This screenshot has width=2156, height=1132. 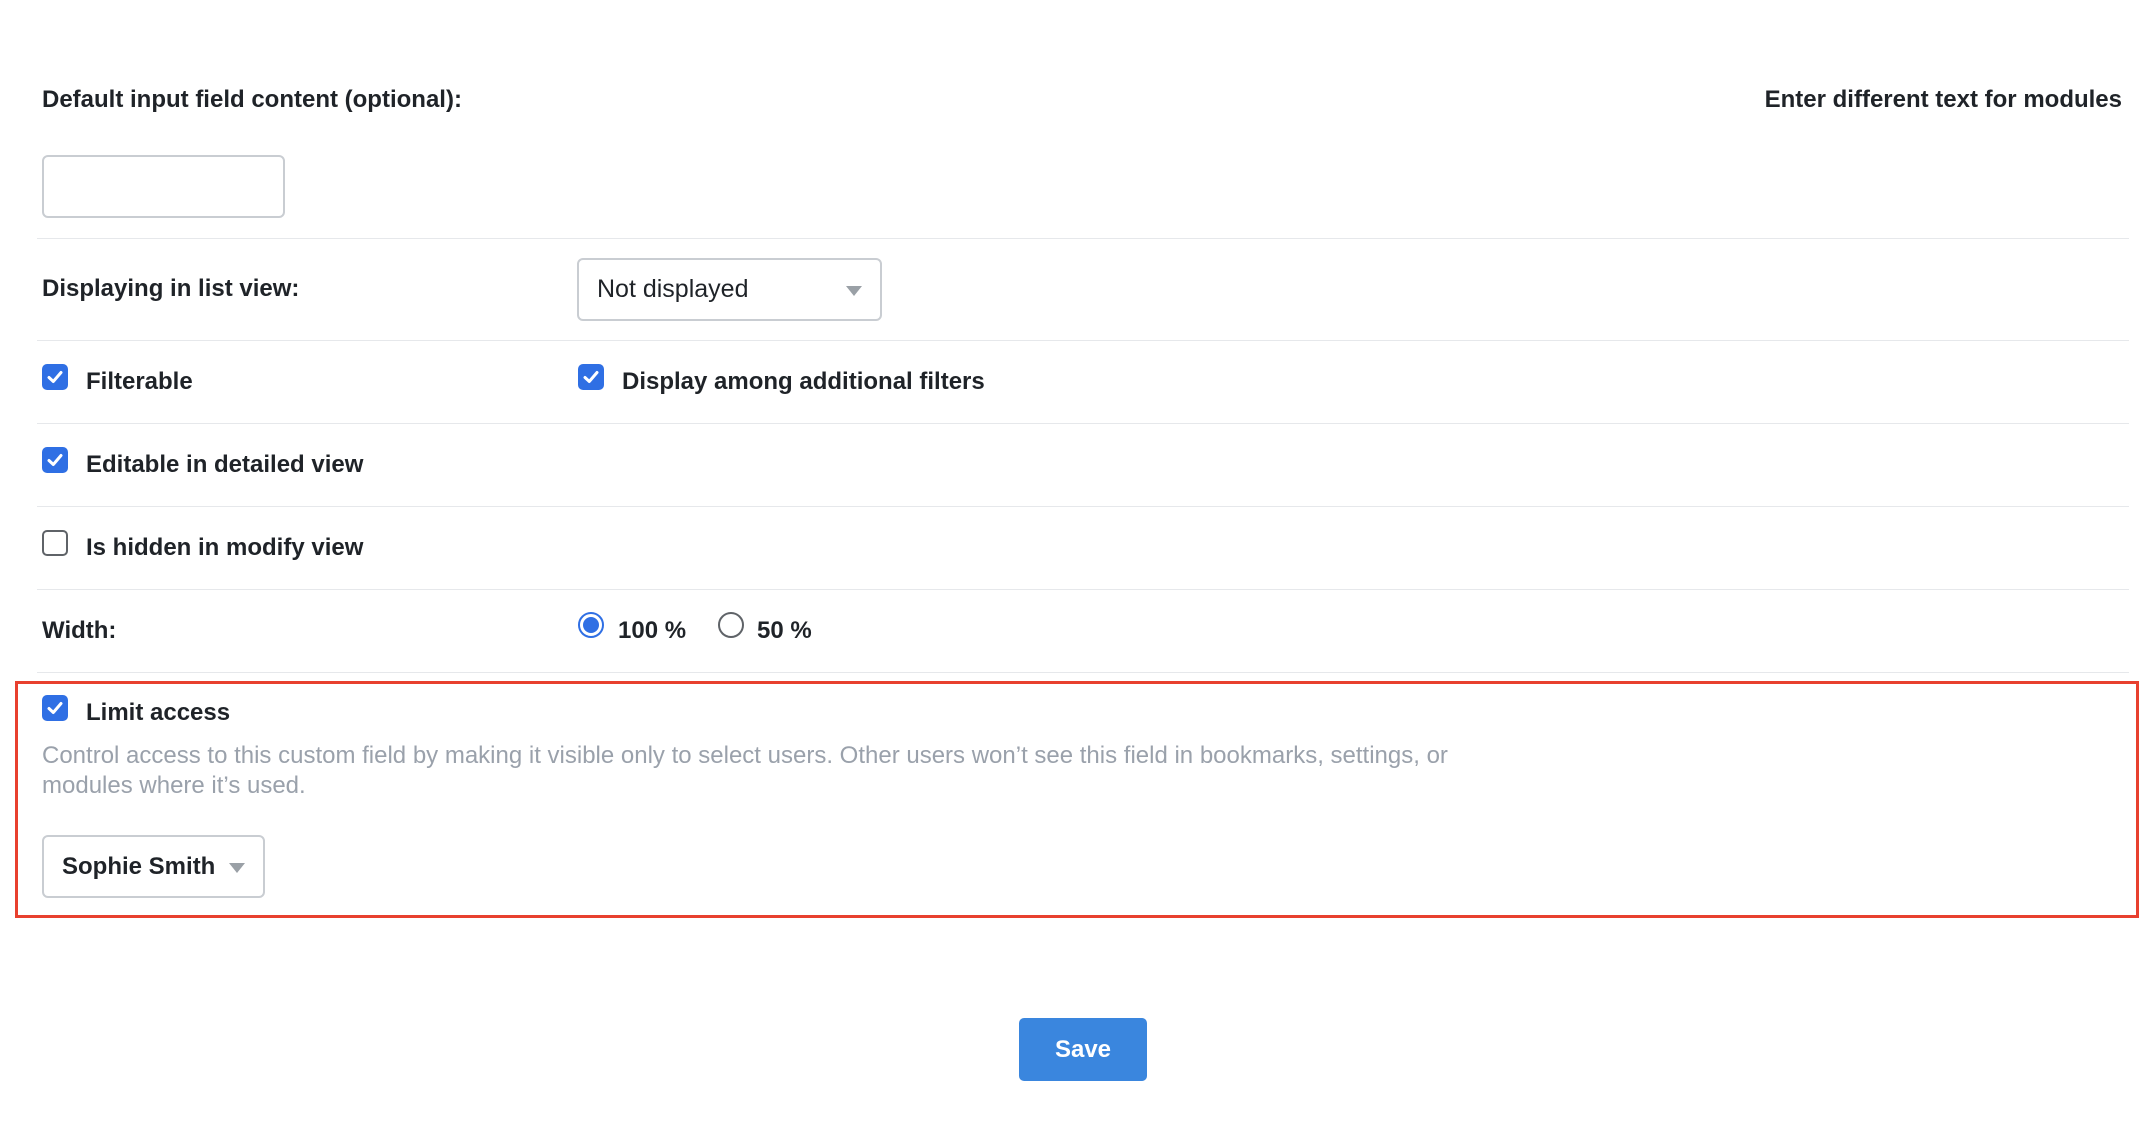 I want to click on limit-access-label: Limit access, so click(x=158, y=712).